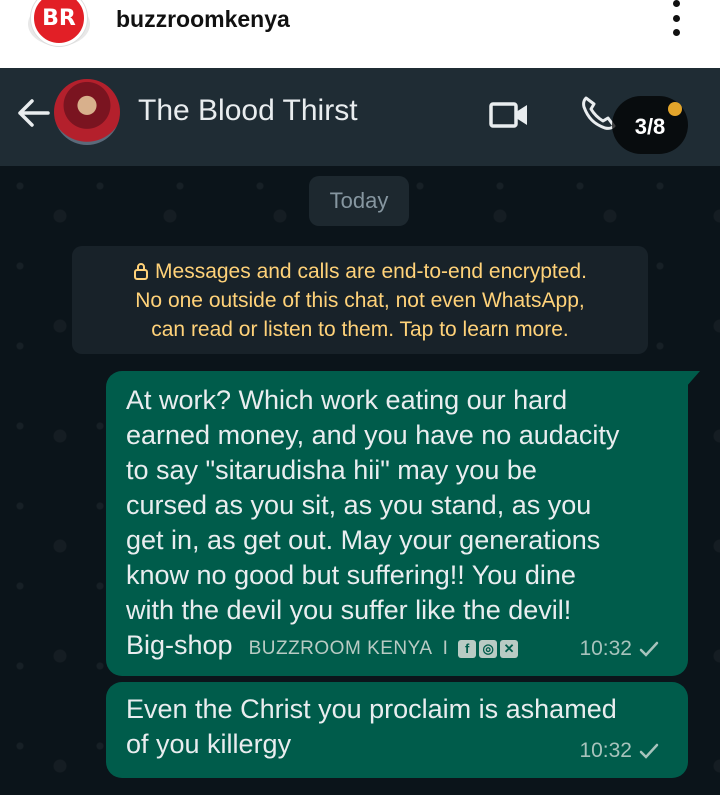  I want to click on account-avatar: BR, so click(59, 23).